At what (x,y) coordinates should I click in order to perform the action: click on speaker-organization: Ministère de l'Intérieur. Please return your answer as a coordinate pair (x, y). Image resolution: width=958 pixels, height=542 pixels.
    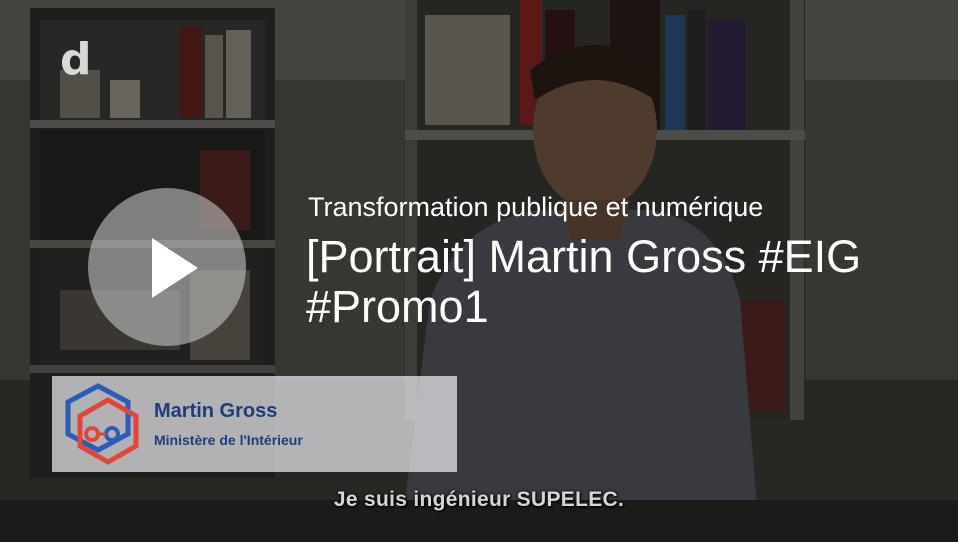
    Looking at the image, I should click on (228, 440).